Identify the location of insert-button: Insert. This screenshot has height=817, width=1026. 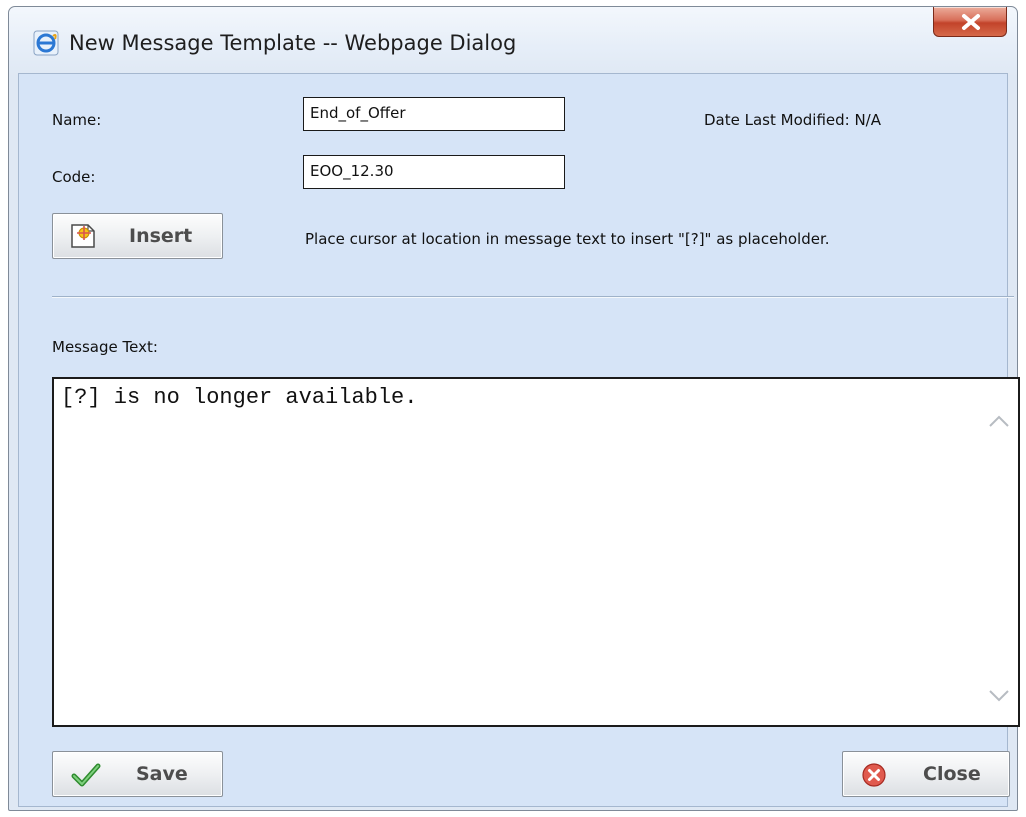
(137, 236).